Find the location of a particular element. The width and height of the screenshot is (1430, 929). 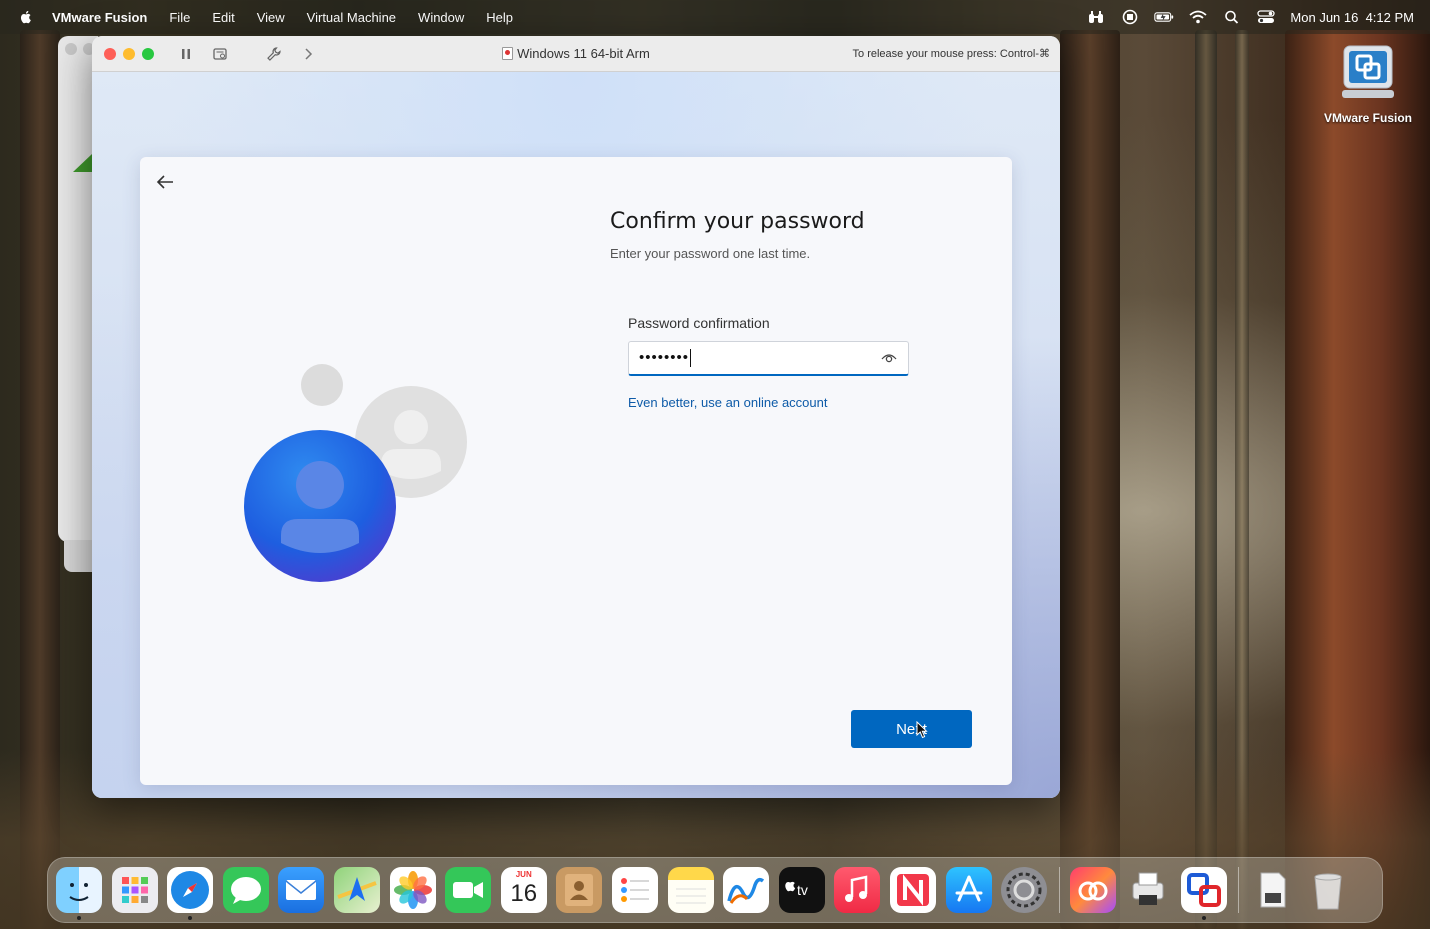

dock-printer is located at coordinates (1148, 890).